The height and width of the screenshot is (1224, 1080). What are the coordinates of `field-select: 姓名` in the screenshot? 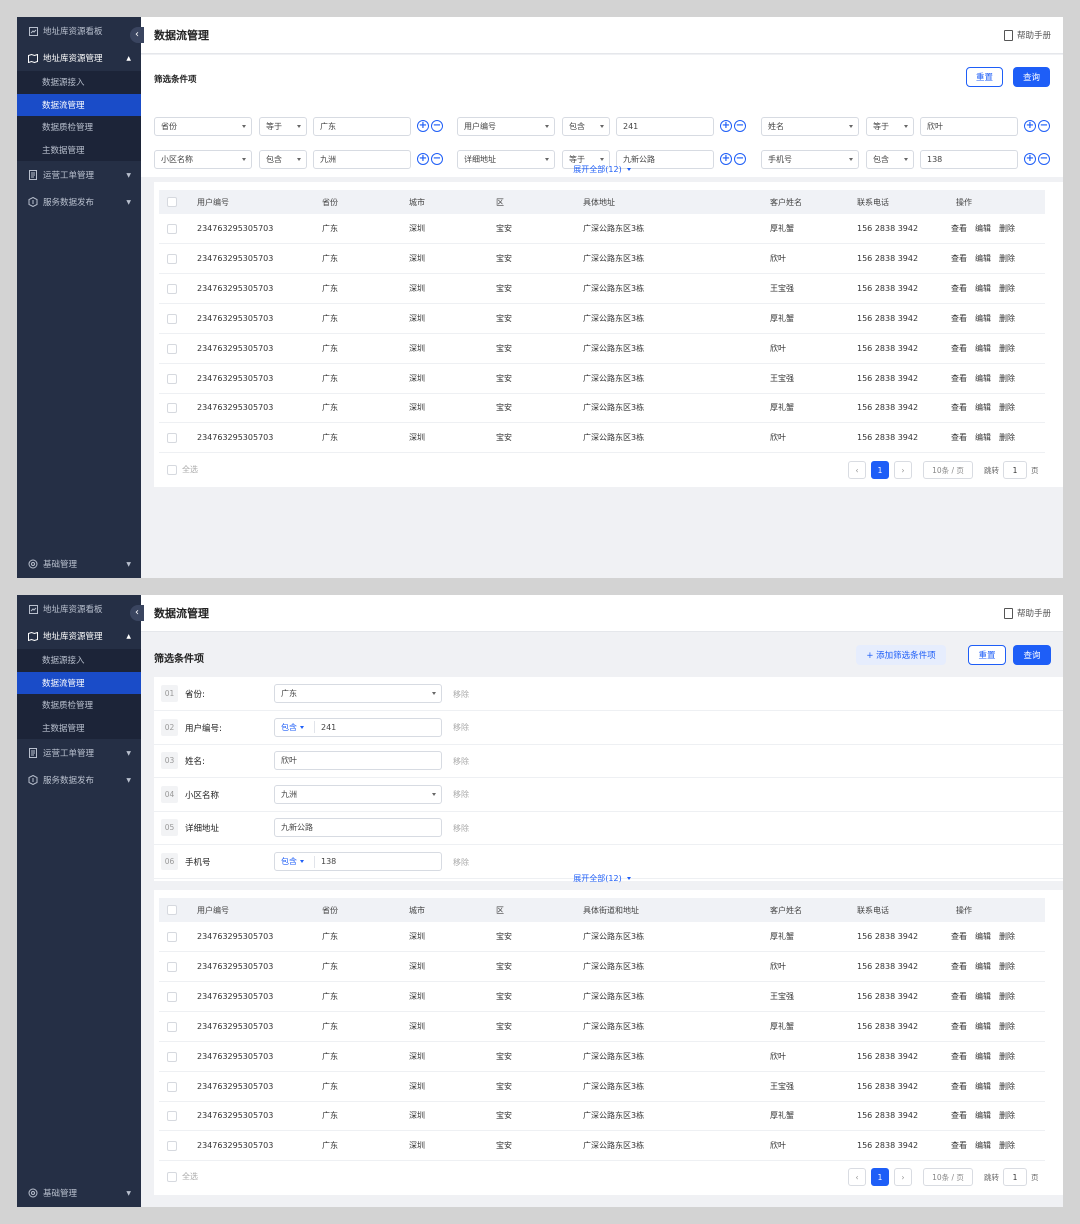 It's located at (810, 126).